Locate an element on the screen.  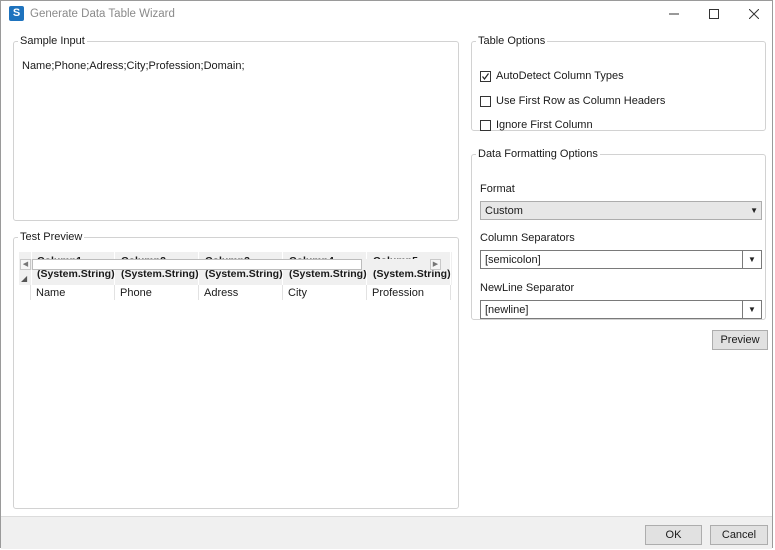
preview-button: Preview is located at coordinates (740, 340).